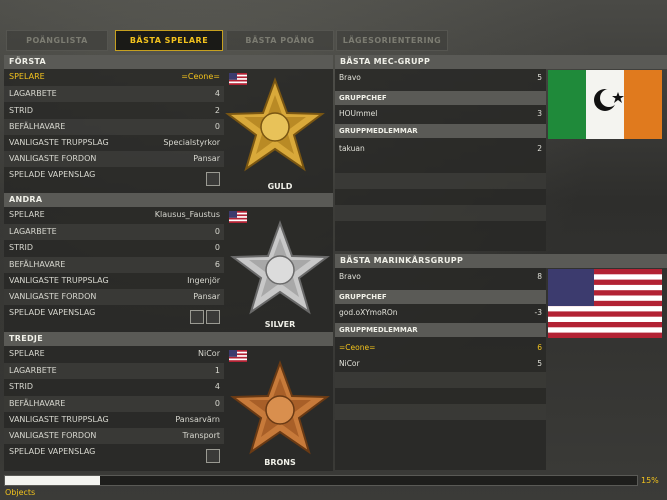 The image size is (667, 500). What do you see at coordinates (114, 215) in the screenshot?
I see `second-player-row: SPELARE Klausus_Faustus` at bounding box center [114, 215].